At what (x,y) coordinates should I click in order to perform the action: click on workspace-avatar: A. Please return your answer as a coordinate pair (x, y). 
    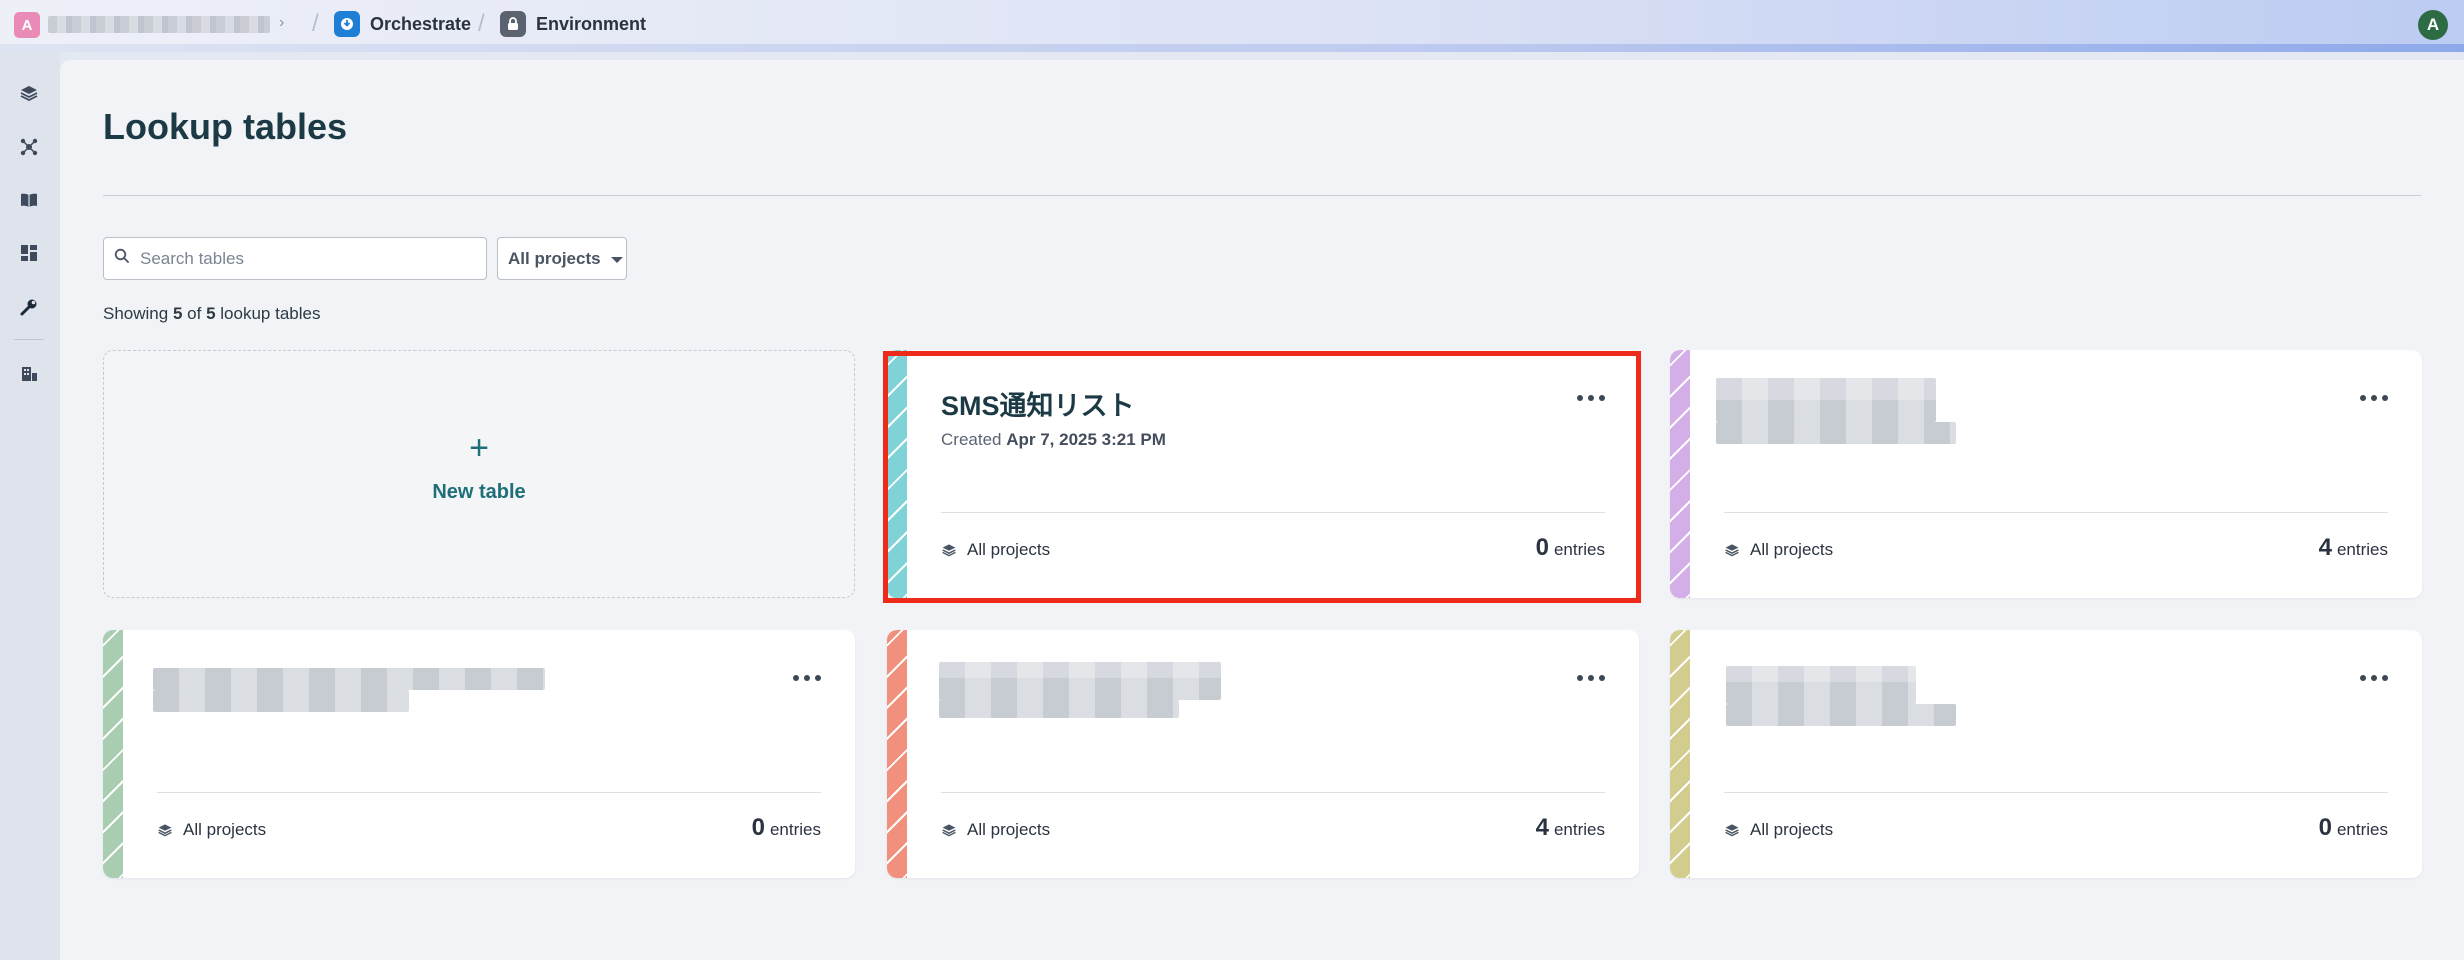
    Looking at the image, I should click on (27, 25).